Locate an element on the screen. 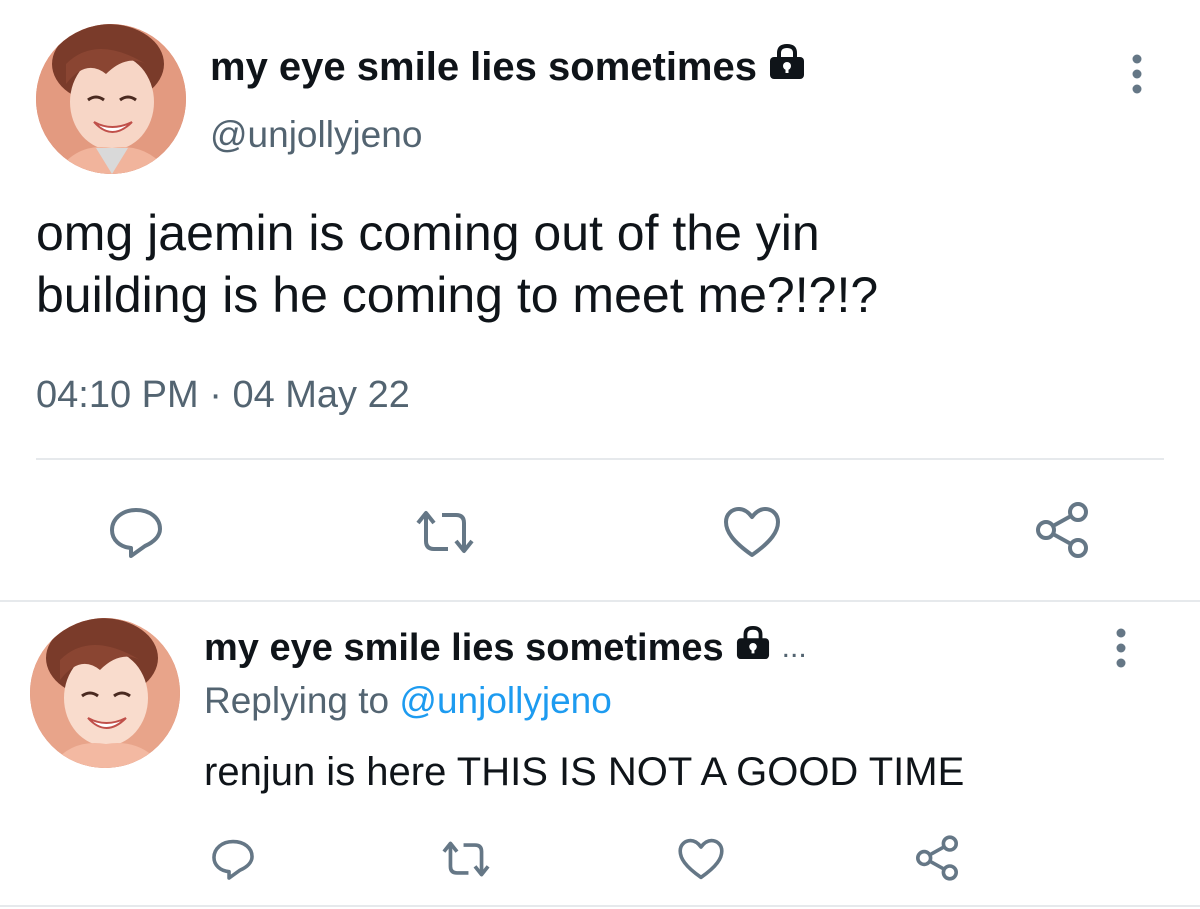  action-bar is located at coordinates (600, 530).